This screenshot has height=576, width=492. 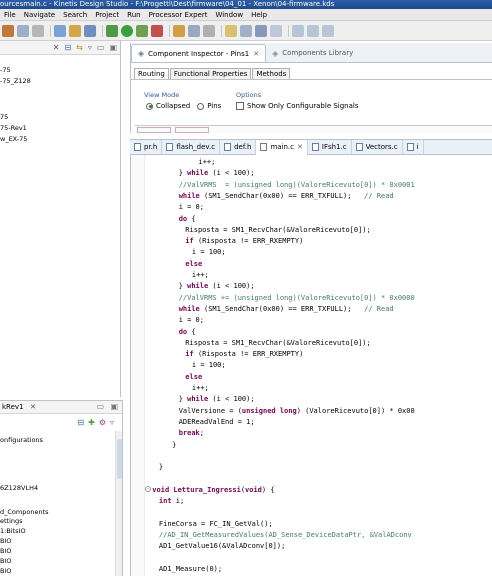 What do you see at coordinates (210, 73) in the screenshot?
I see `subtab-functional-properties: Functional Properties` at bounding box center [210, 73].